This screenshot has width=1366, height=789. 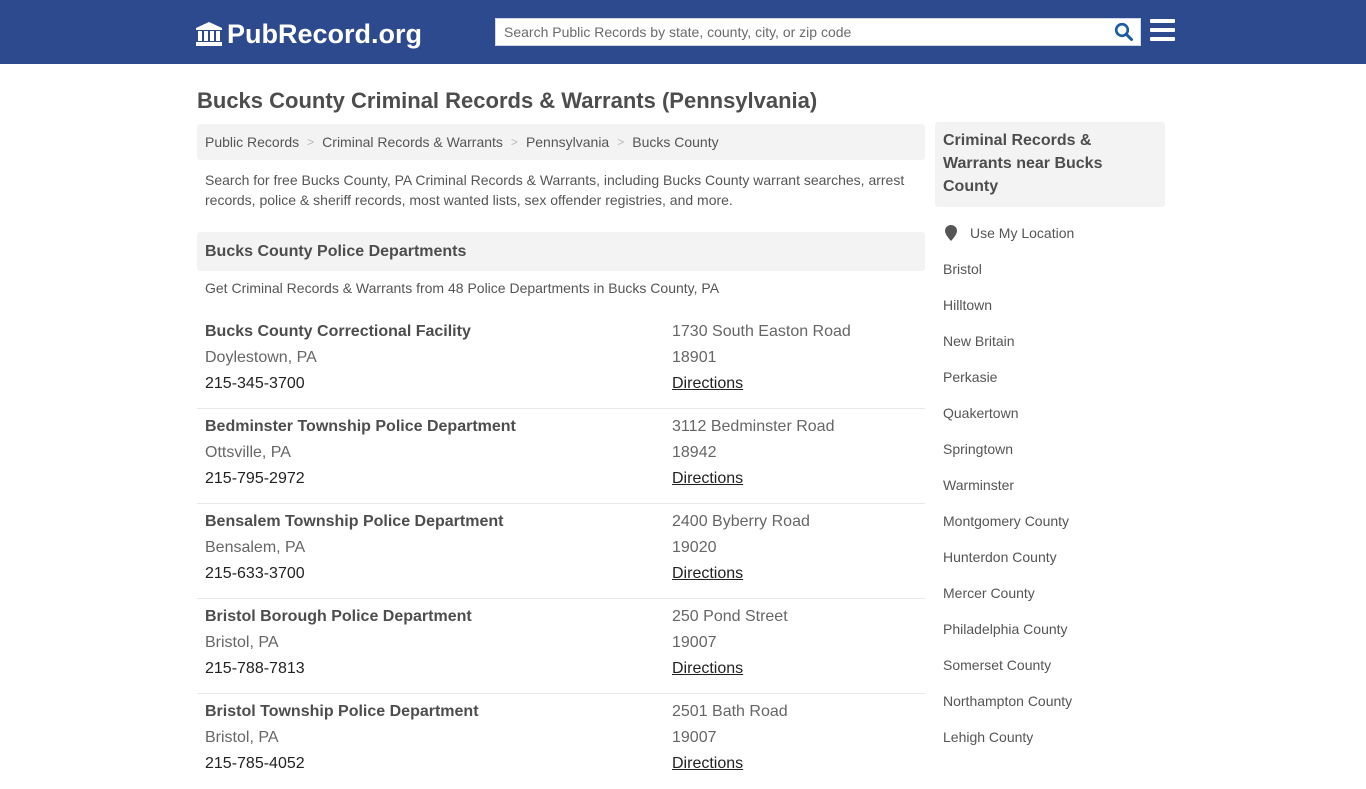 I want to click on search-button, so click(x=1124, y=32).